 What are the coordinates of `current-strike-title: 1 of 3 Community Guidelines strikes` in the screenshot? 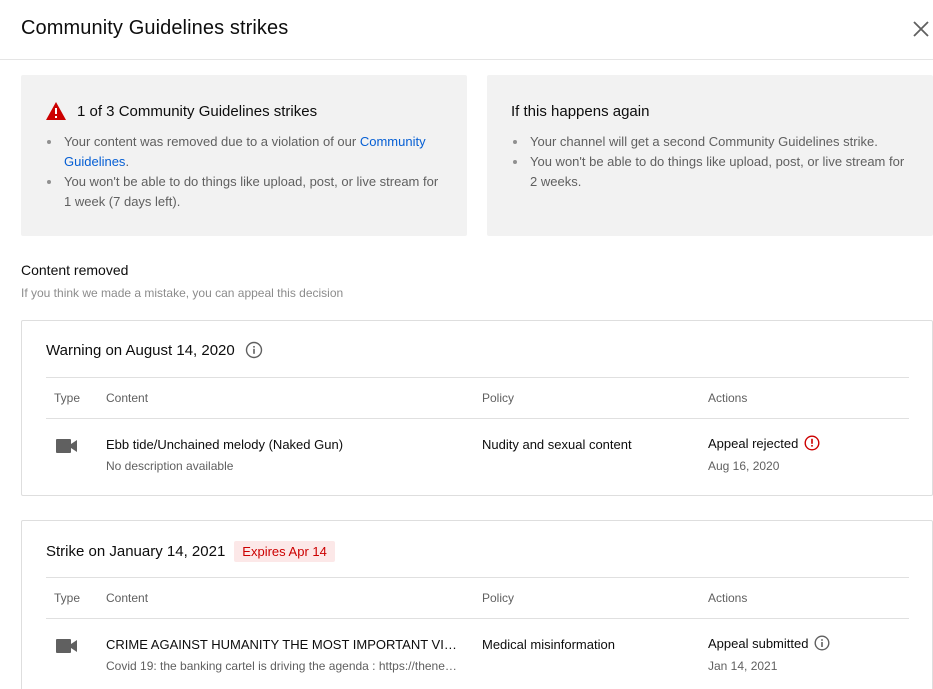 It's located at (197, 111).